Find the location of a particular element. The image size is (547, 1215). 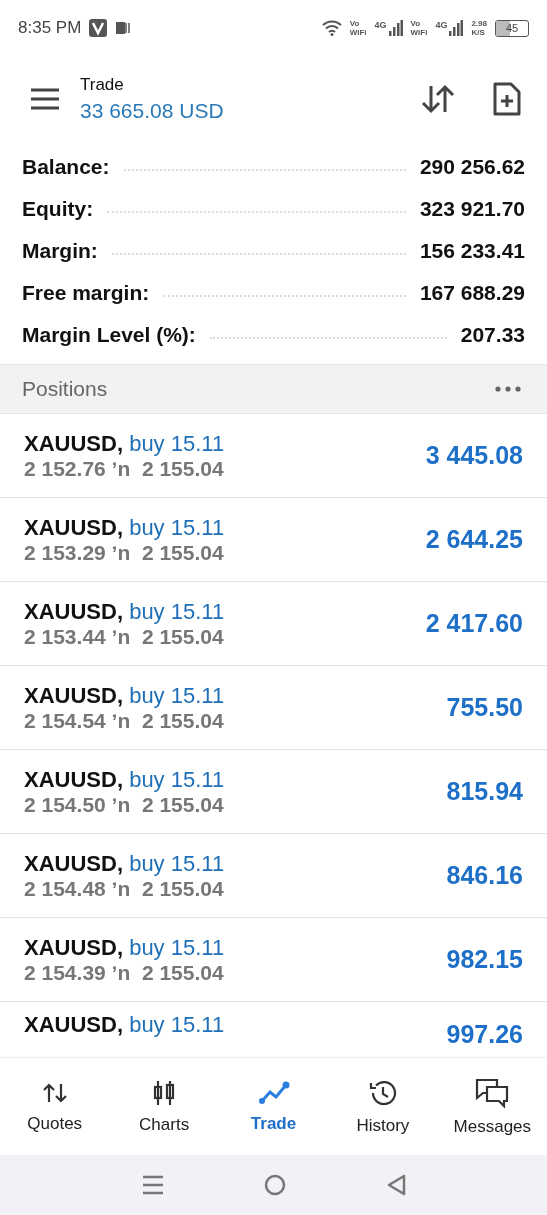

position-prices: 2 154.48 ʼn 2 155.04 is located at coordinates (124, 888).